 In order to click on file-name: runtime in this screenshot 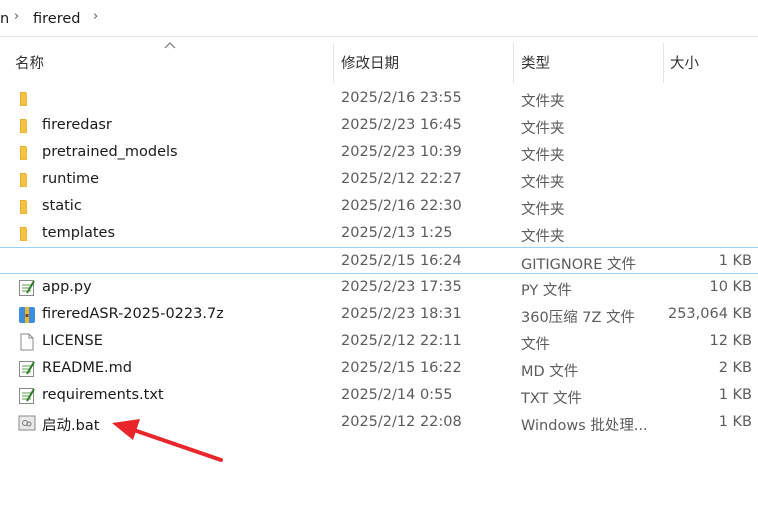, I will do `click(71, 179)`.